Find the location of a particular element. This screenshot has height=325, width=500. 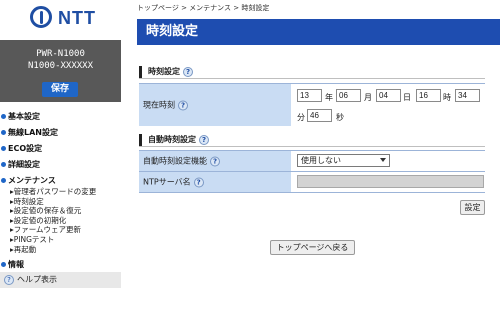

device-model: PWR-N1000 is located at coordinates (60, 54).